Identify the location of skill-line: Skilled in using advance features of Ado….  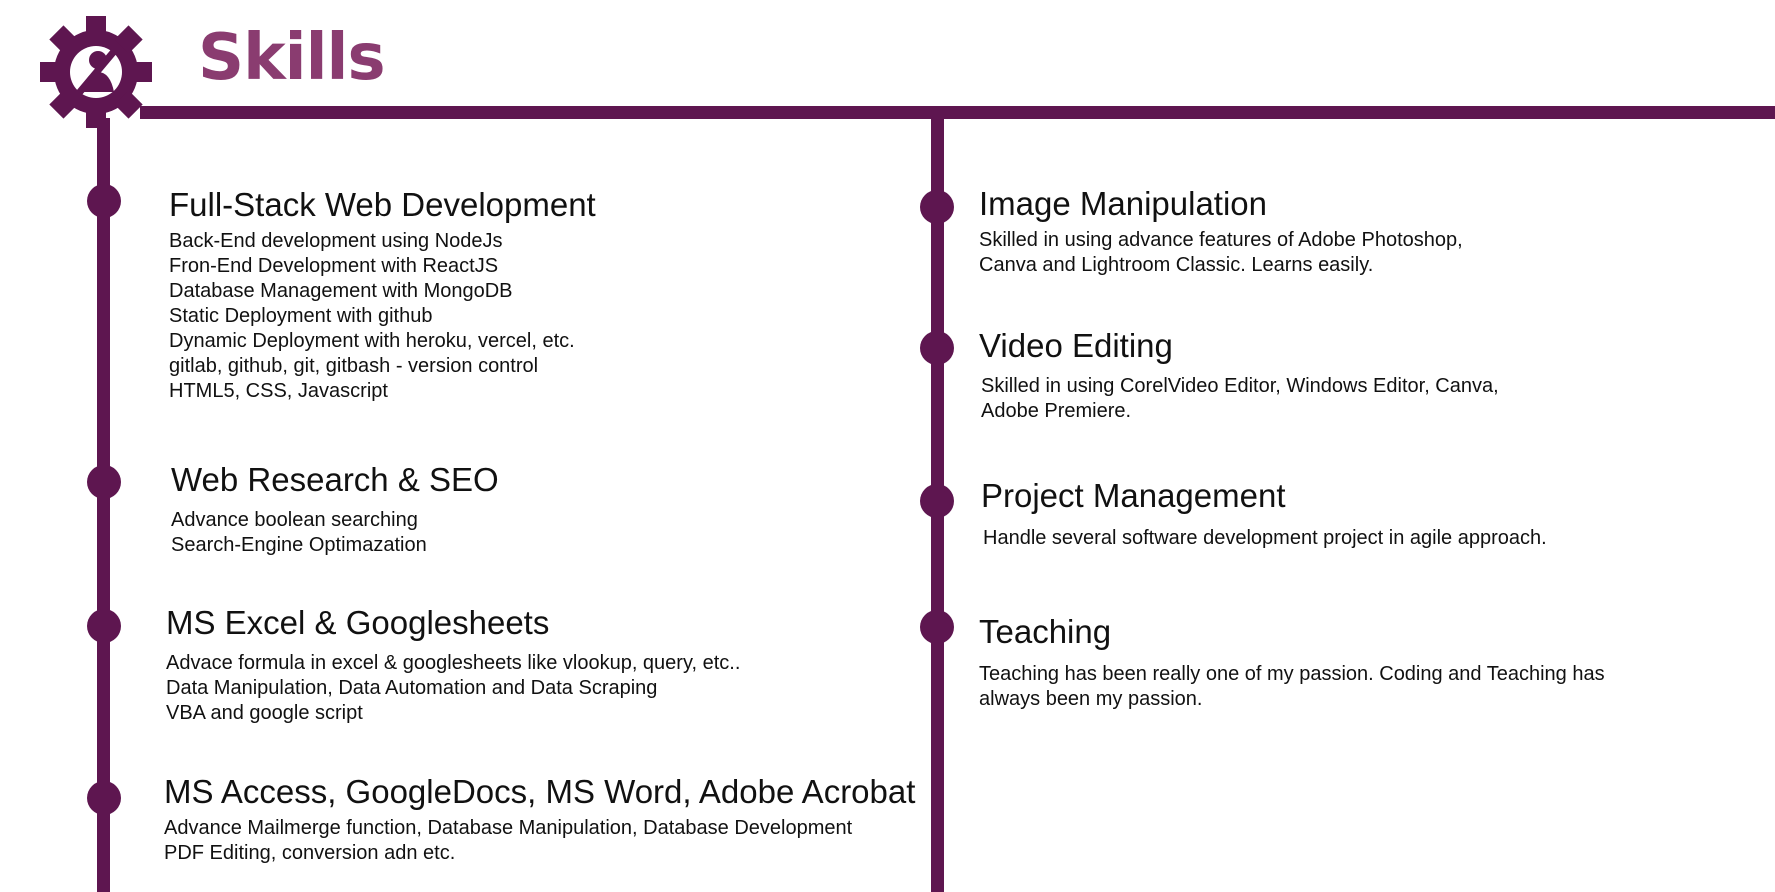
(1221, 240).